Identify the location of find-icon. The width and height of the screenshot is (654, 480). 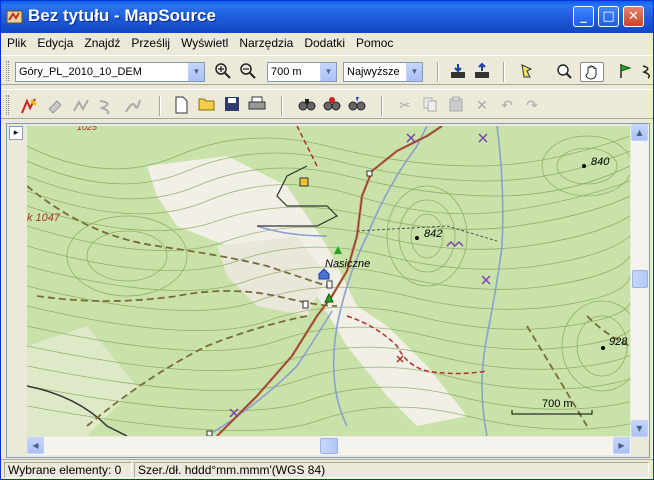
(307, 106).